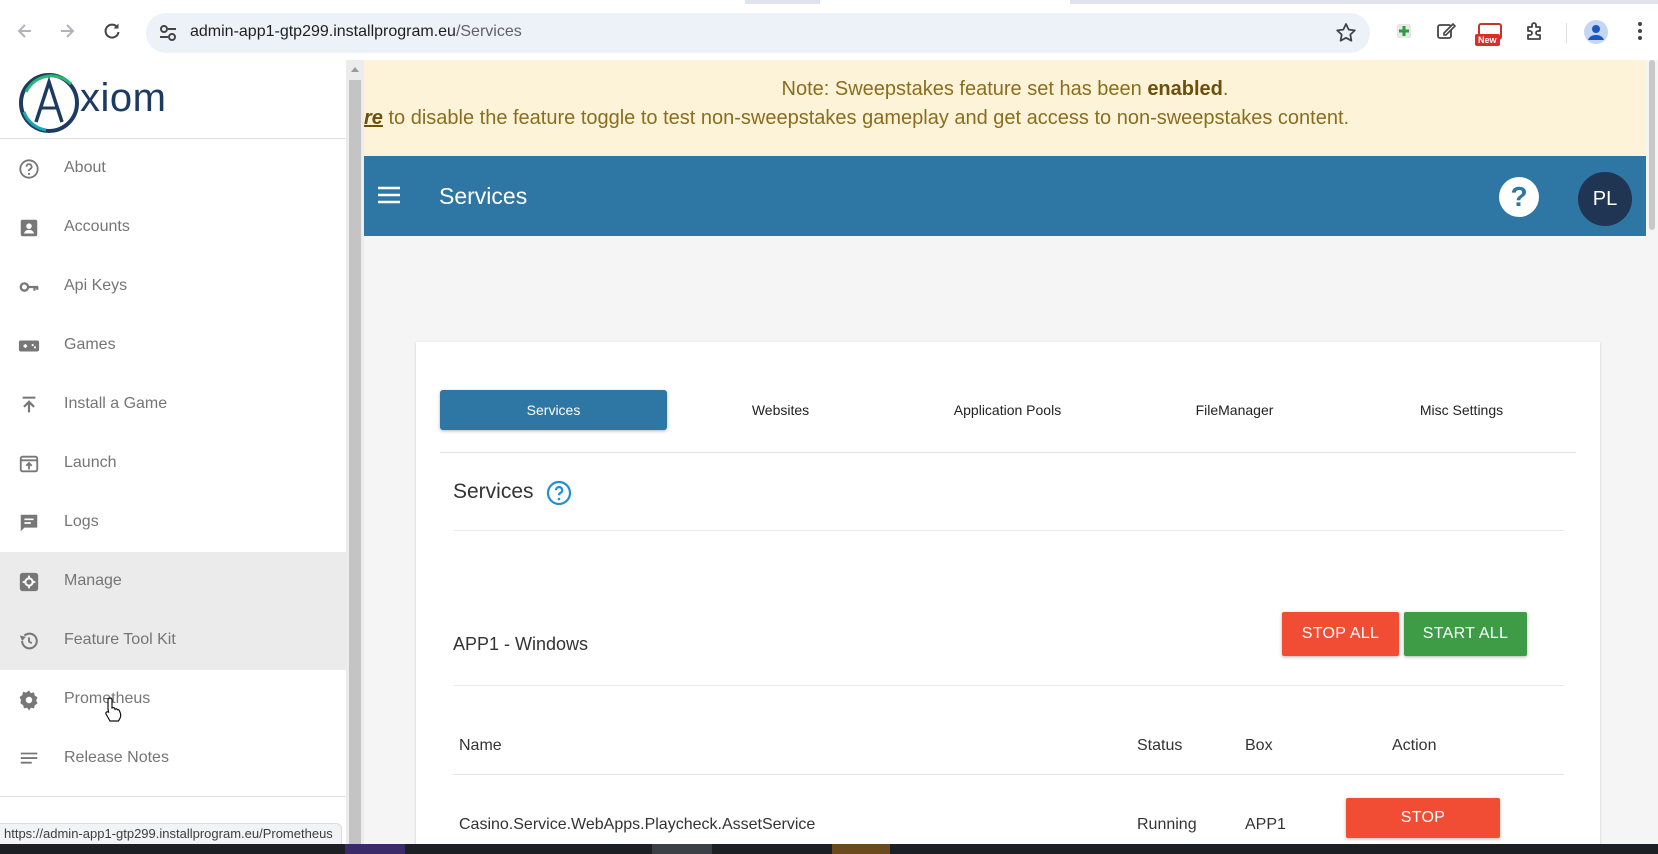 This screenshot has width=1658, height=854. Describe the element at coordinates (355, 69) in the screenshot. I see `scroll-up-arrow-icon` at that location.